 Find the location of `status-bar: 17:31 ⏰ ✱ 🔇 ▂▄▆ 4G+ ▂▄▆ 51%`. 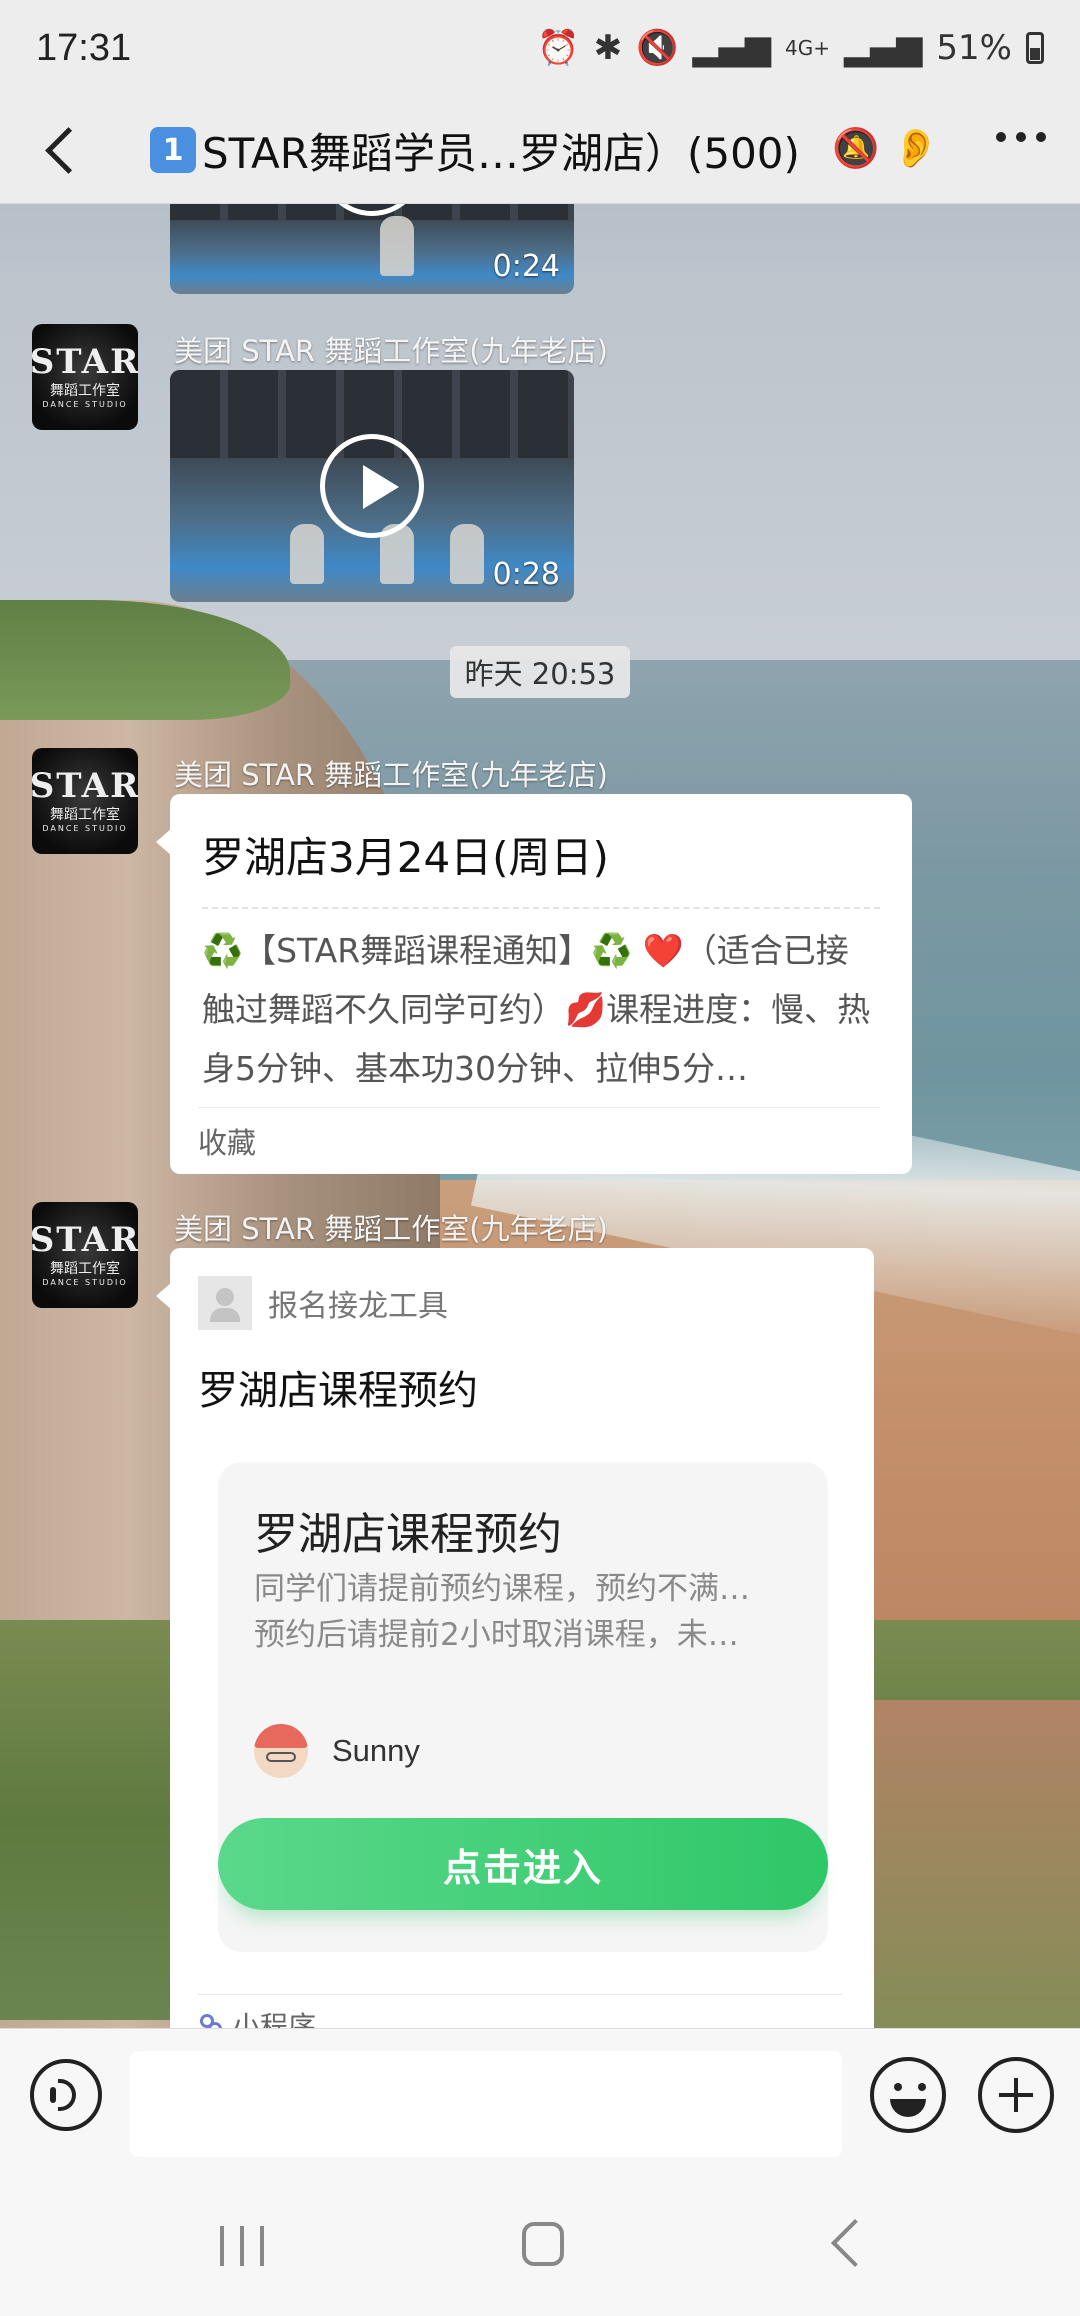

status-bar: 17:31 ⏰ ✱ 🔇 ▂▄▆ 4G+ ▂▄▆ 51% is located at coordinates (540, 48).